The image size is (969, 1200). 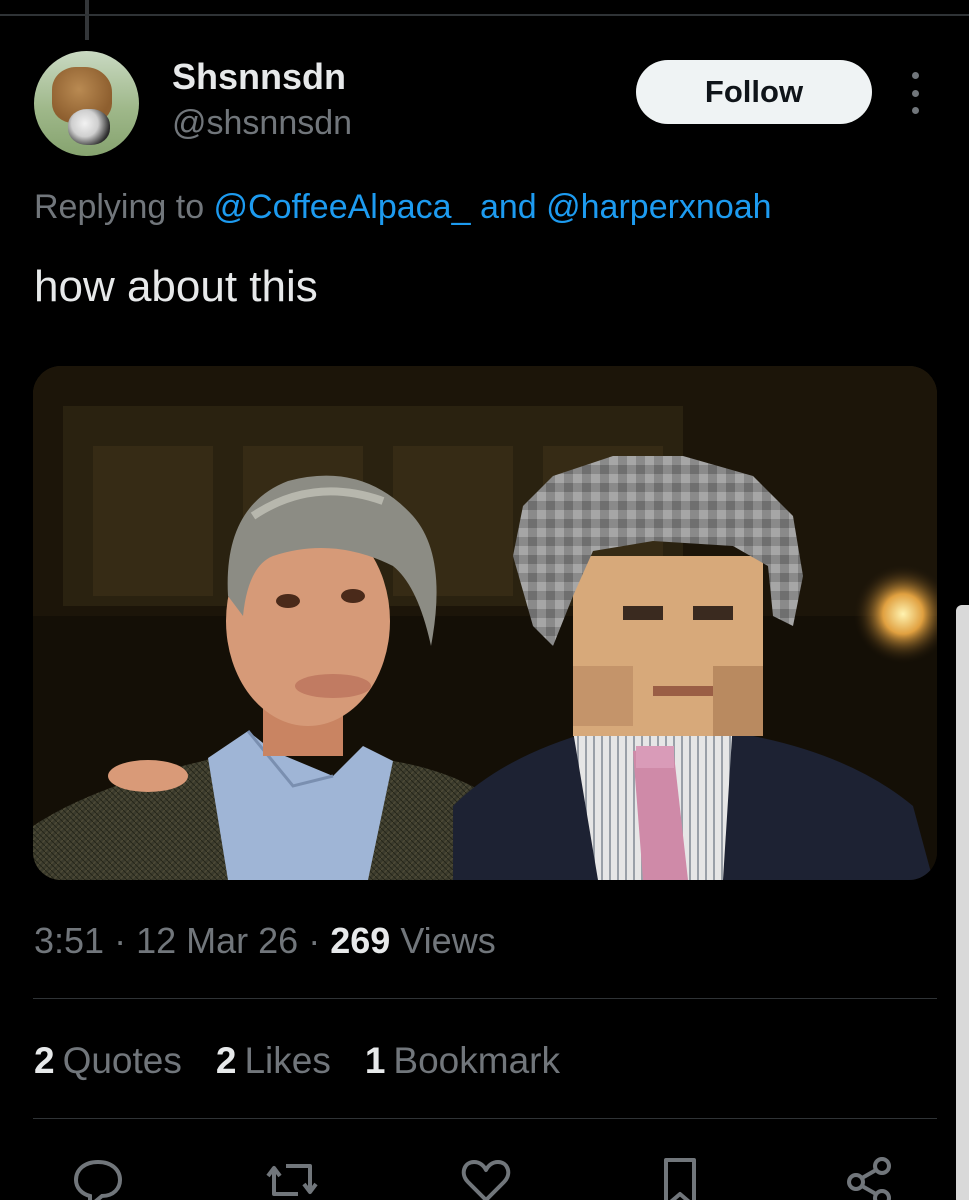 I want to click on retweet-icon, so click(x=292, y=1175).